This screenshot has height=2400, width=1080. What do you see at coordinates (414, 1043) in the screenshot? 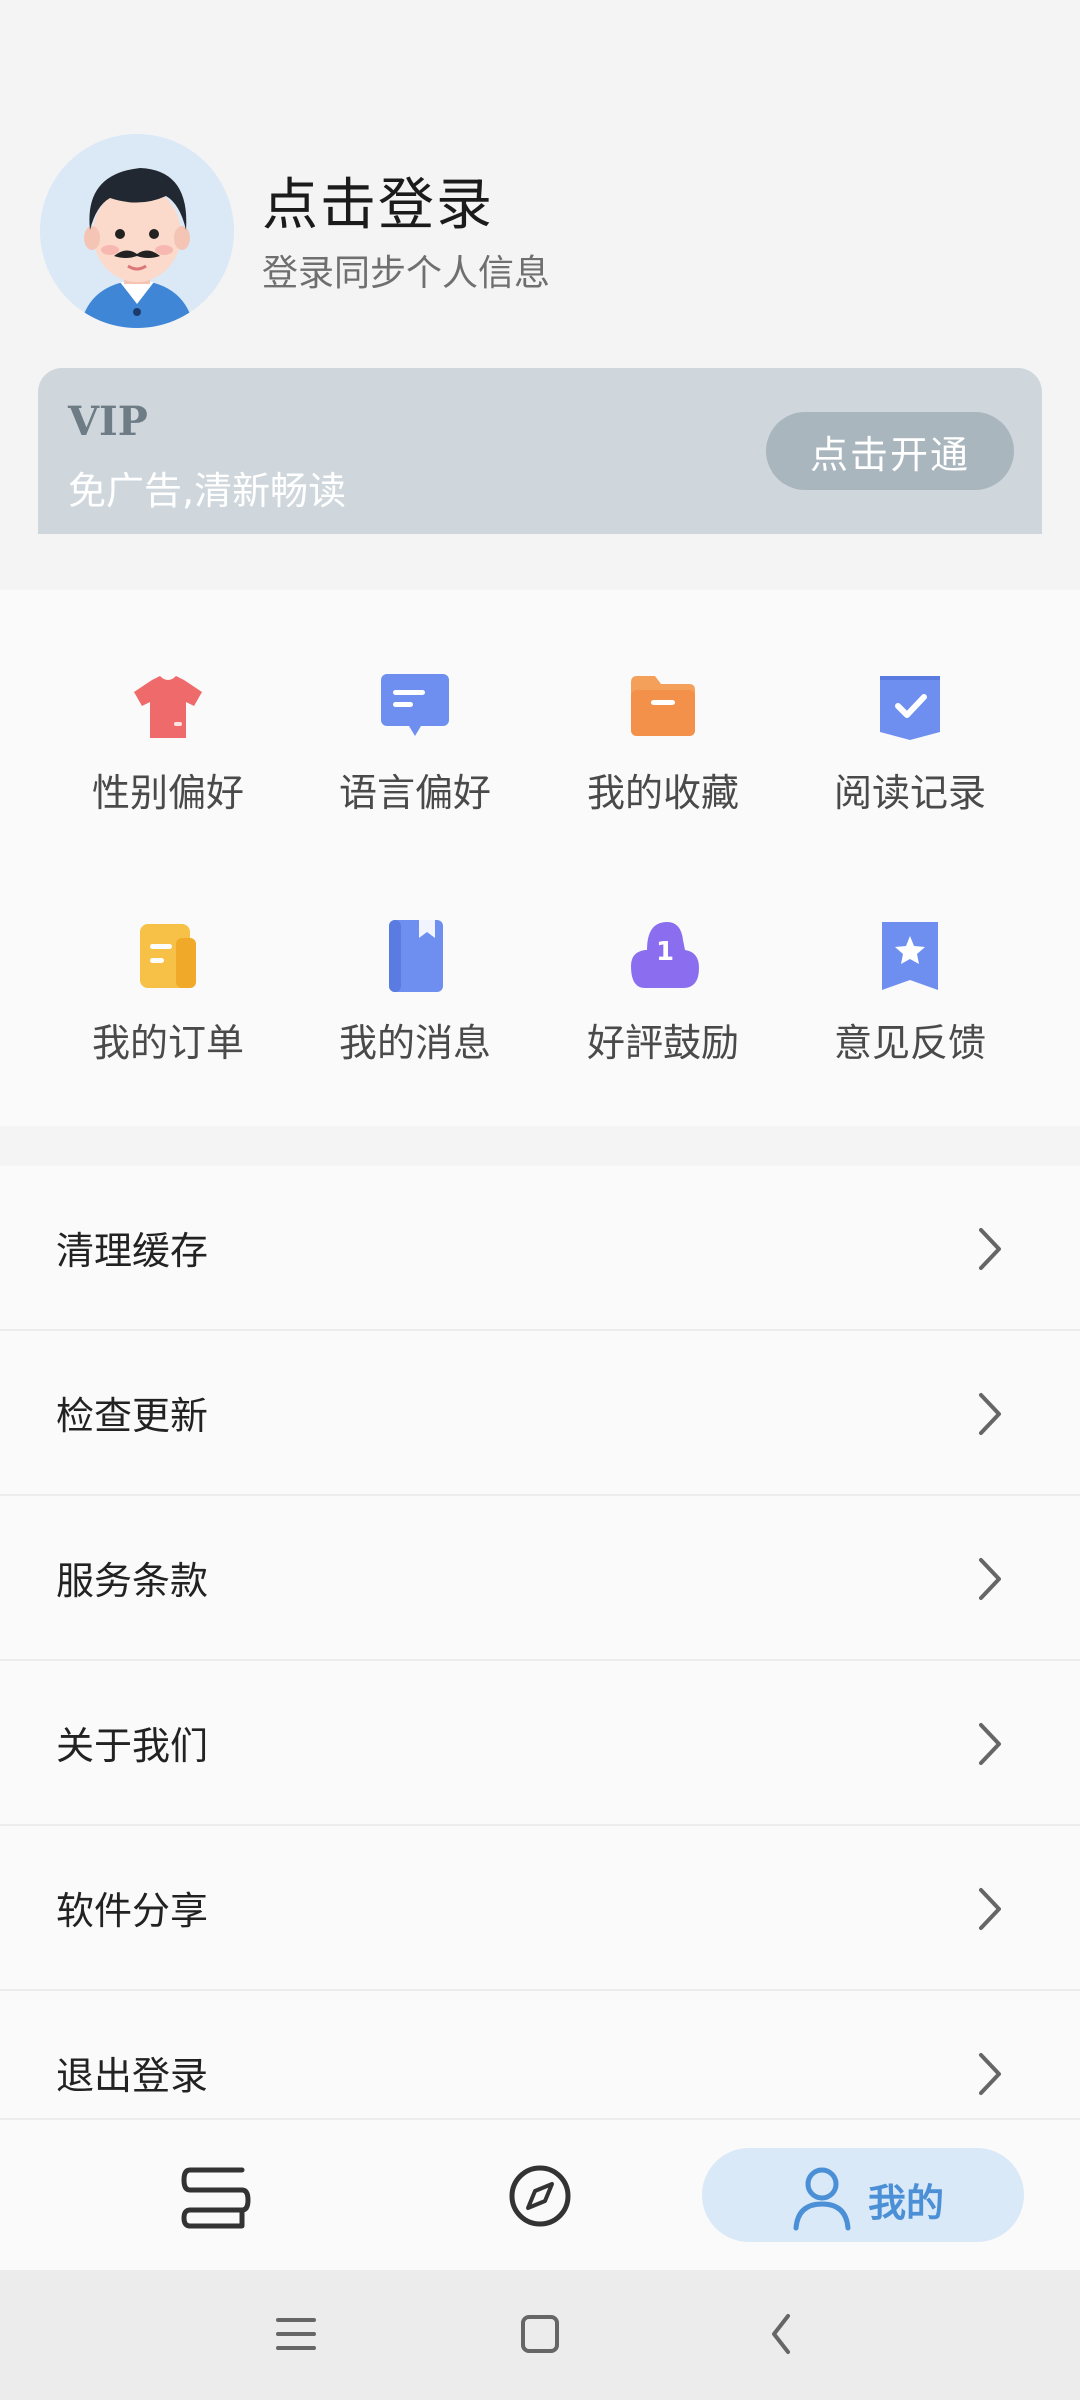
I see `grid-label: 我的消息` at bounding box center [414, 1043].